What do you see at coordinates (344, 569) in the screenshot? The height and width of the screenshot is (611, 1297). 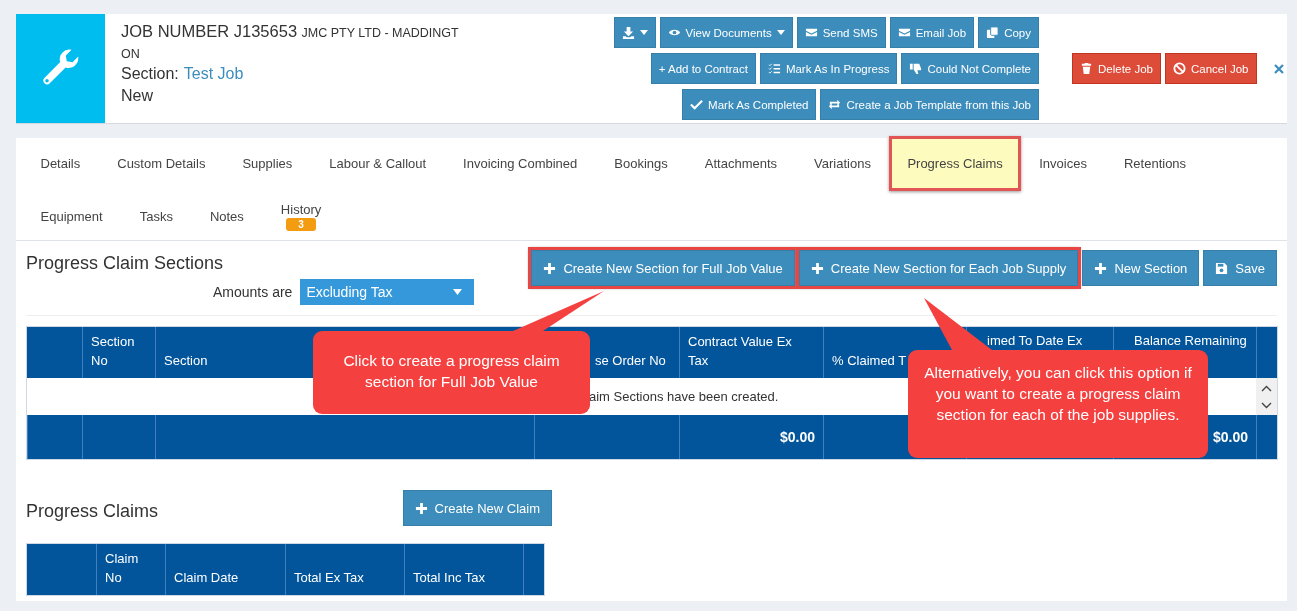 I see `column-header: Total Ex Tax` at bounding box center [344, 569].